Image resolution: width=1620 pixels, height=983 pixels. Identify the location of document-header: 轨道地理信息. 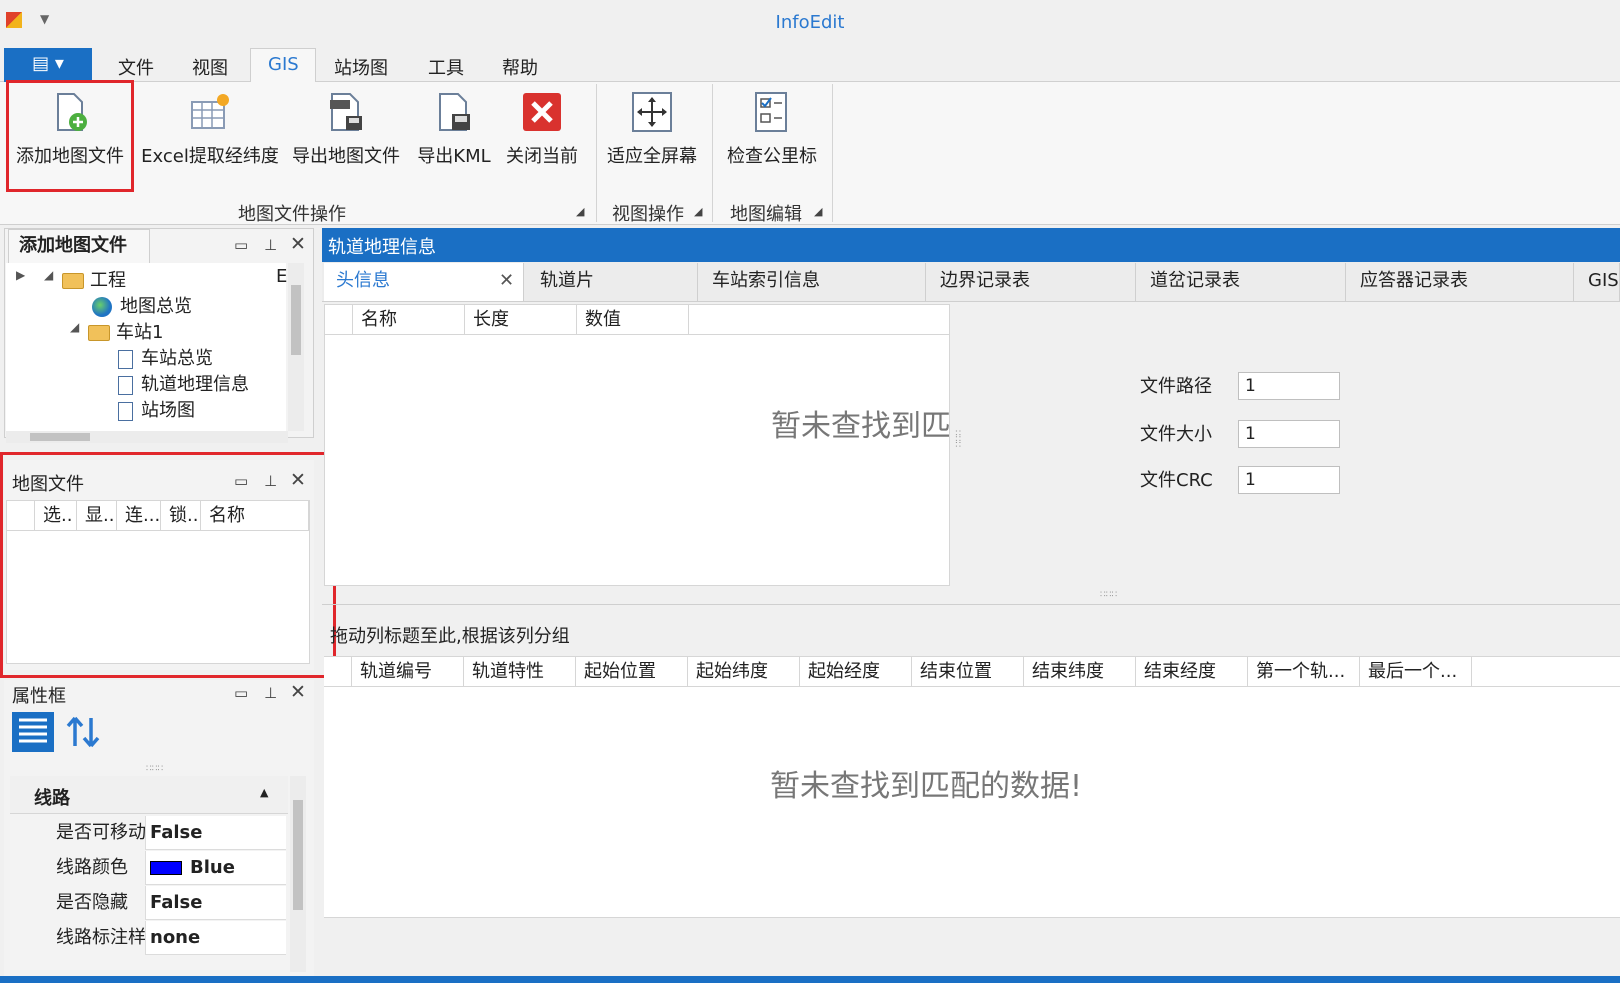
(971, 245).